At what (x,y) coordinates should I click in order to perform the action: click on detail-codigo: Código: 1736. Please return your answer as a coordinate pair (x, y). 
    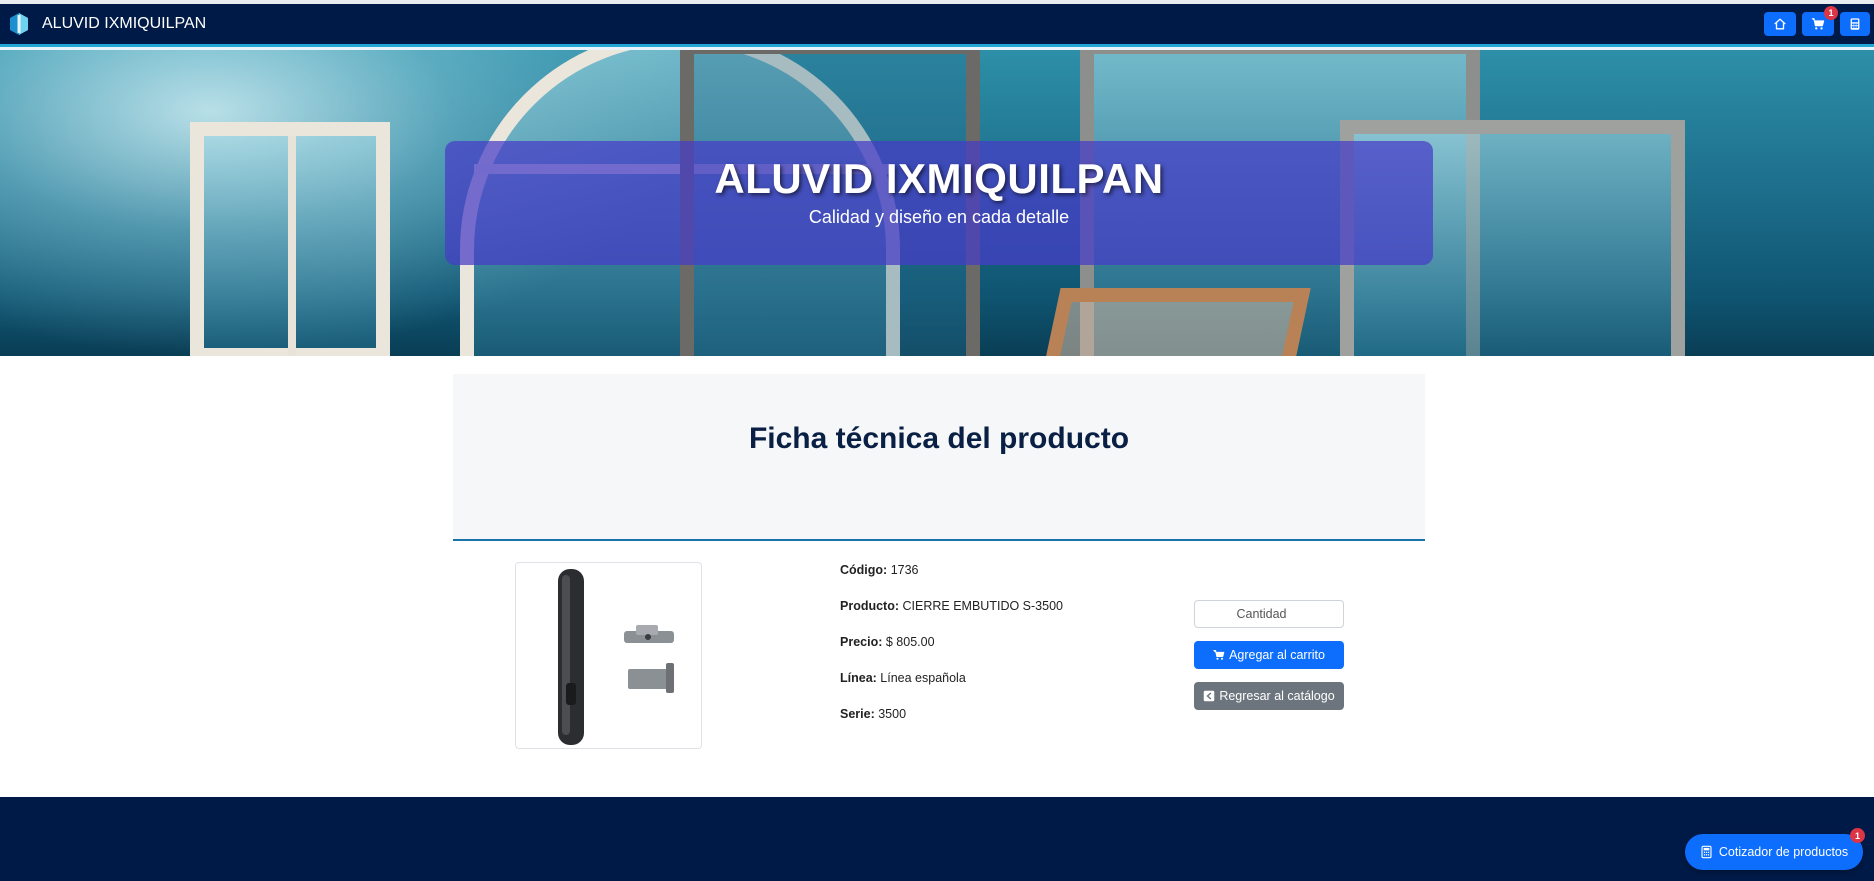
    Looking at the image, I should click on (879, 570).